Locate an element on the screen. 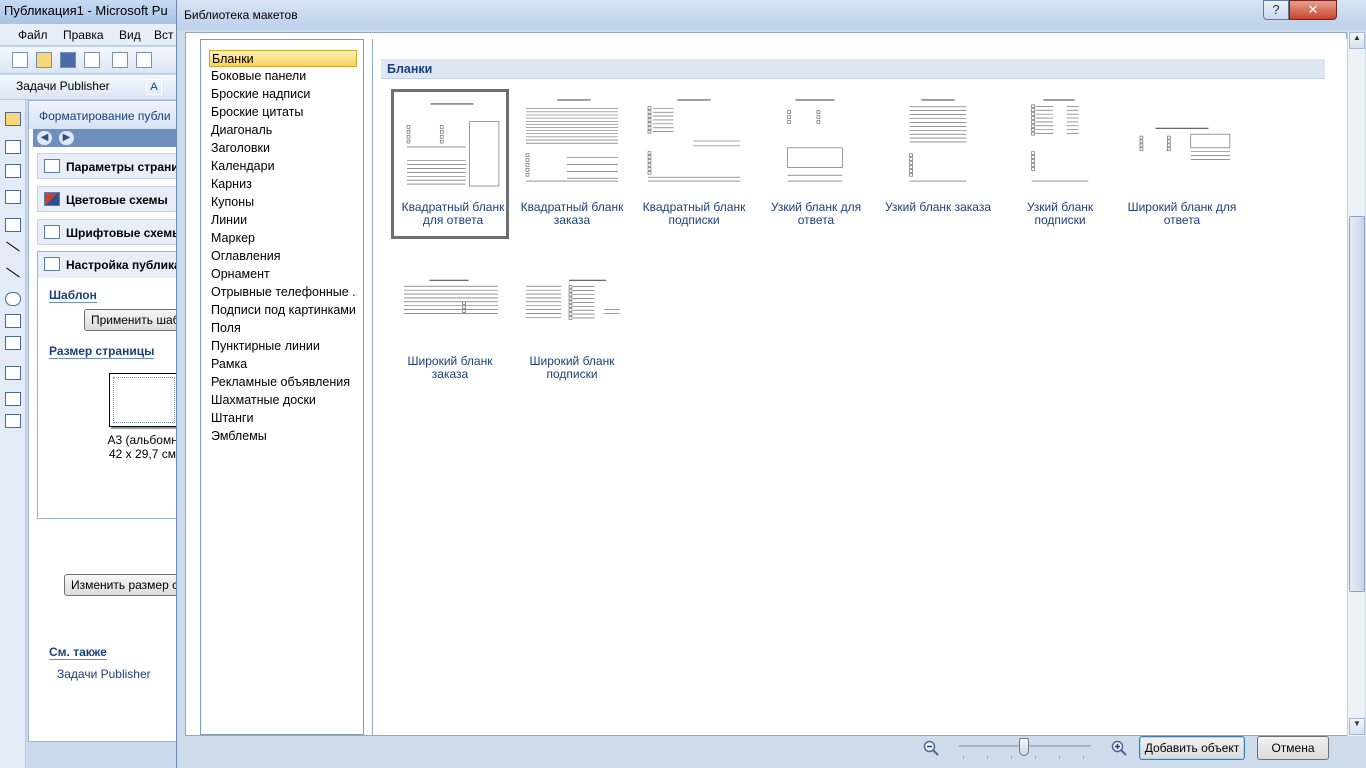 Image resolution: width=1366 pixels, height=768 pixels. publisher-tasks-link: Задачи Publisher is located at coordinates (104, 674).